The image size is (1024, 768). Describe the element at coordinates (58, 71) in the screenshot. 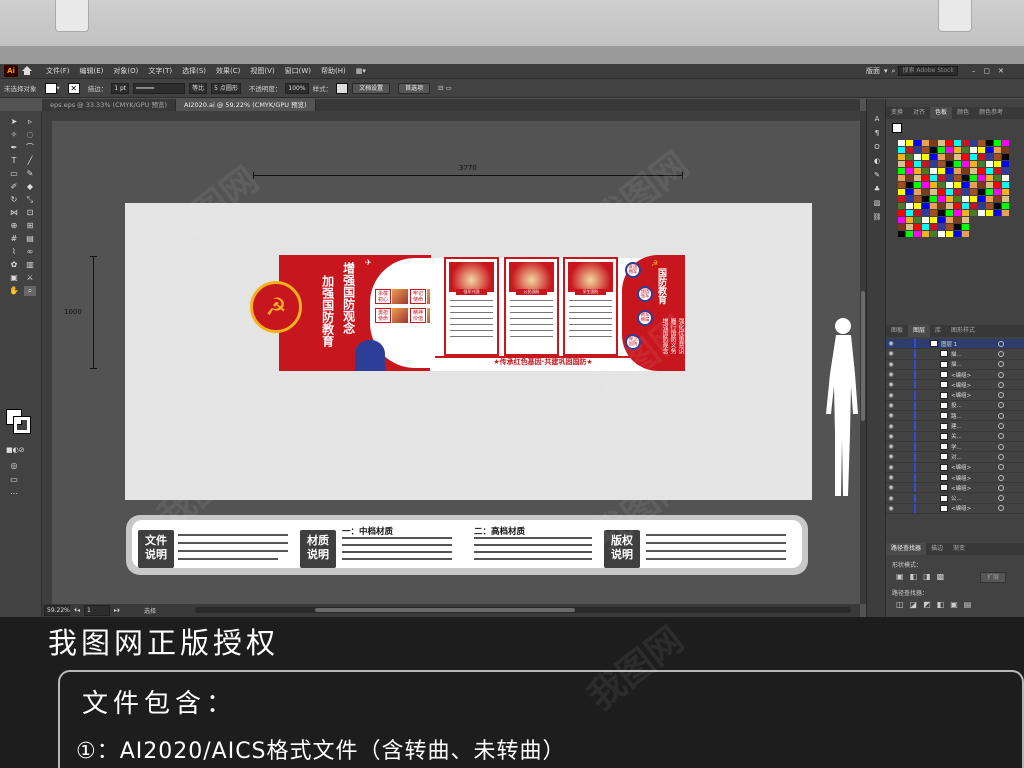

I see `menu-file: 文件(F)` at that location.